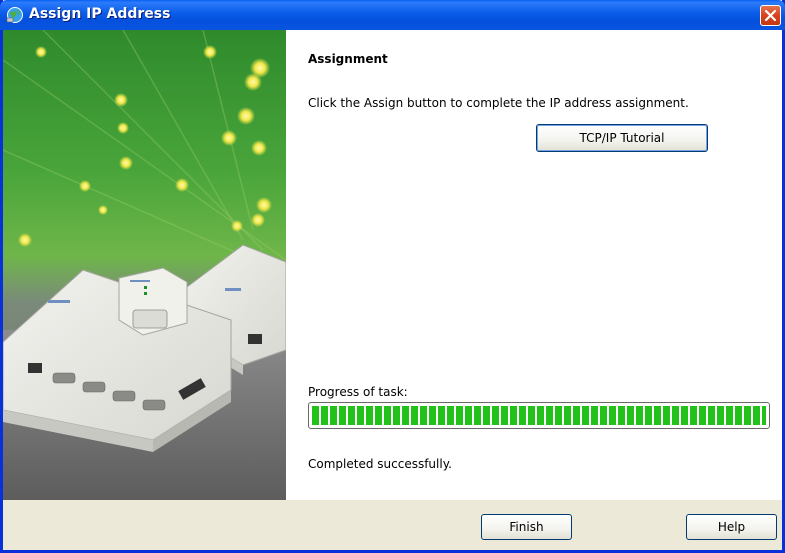  I want to click on page-heading: Assignment, so click(348, 59).